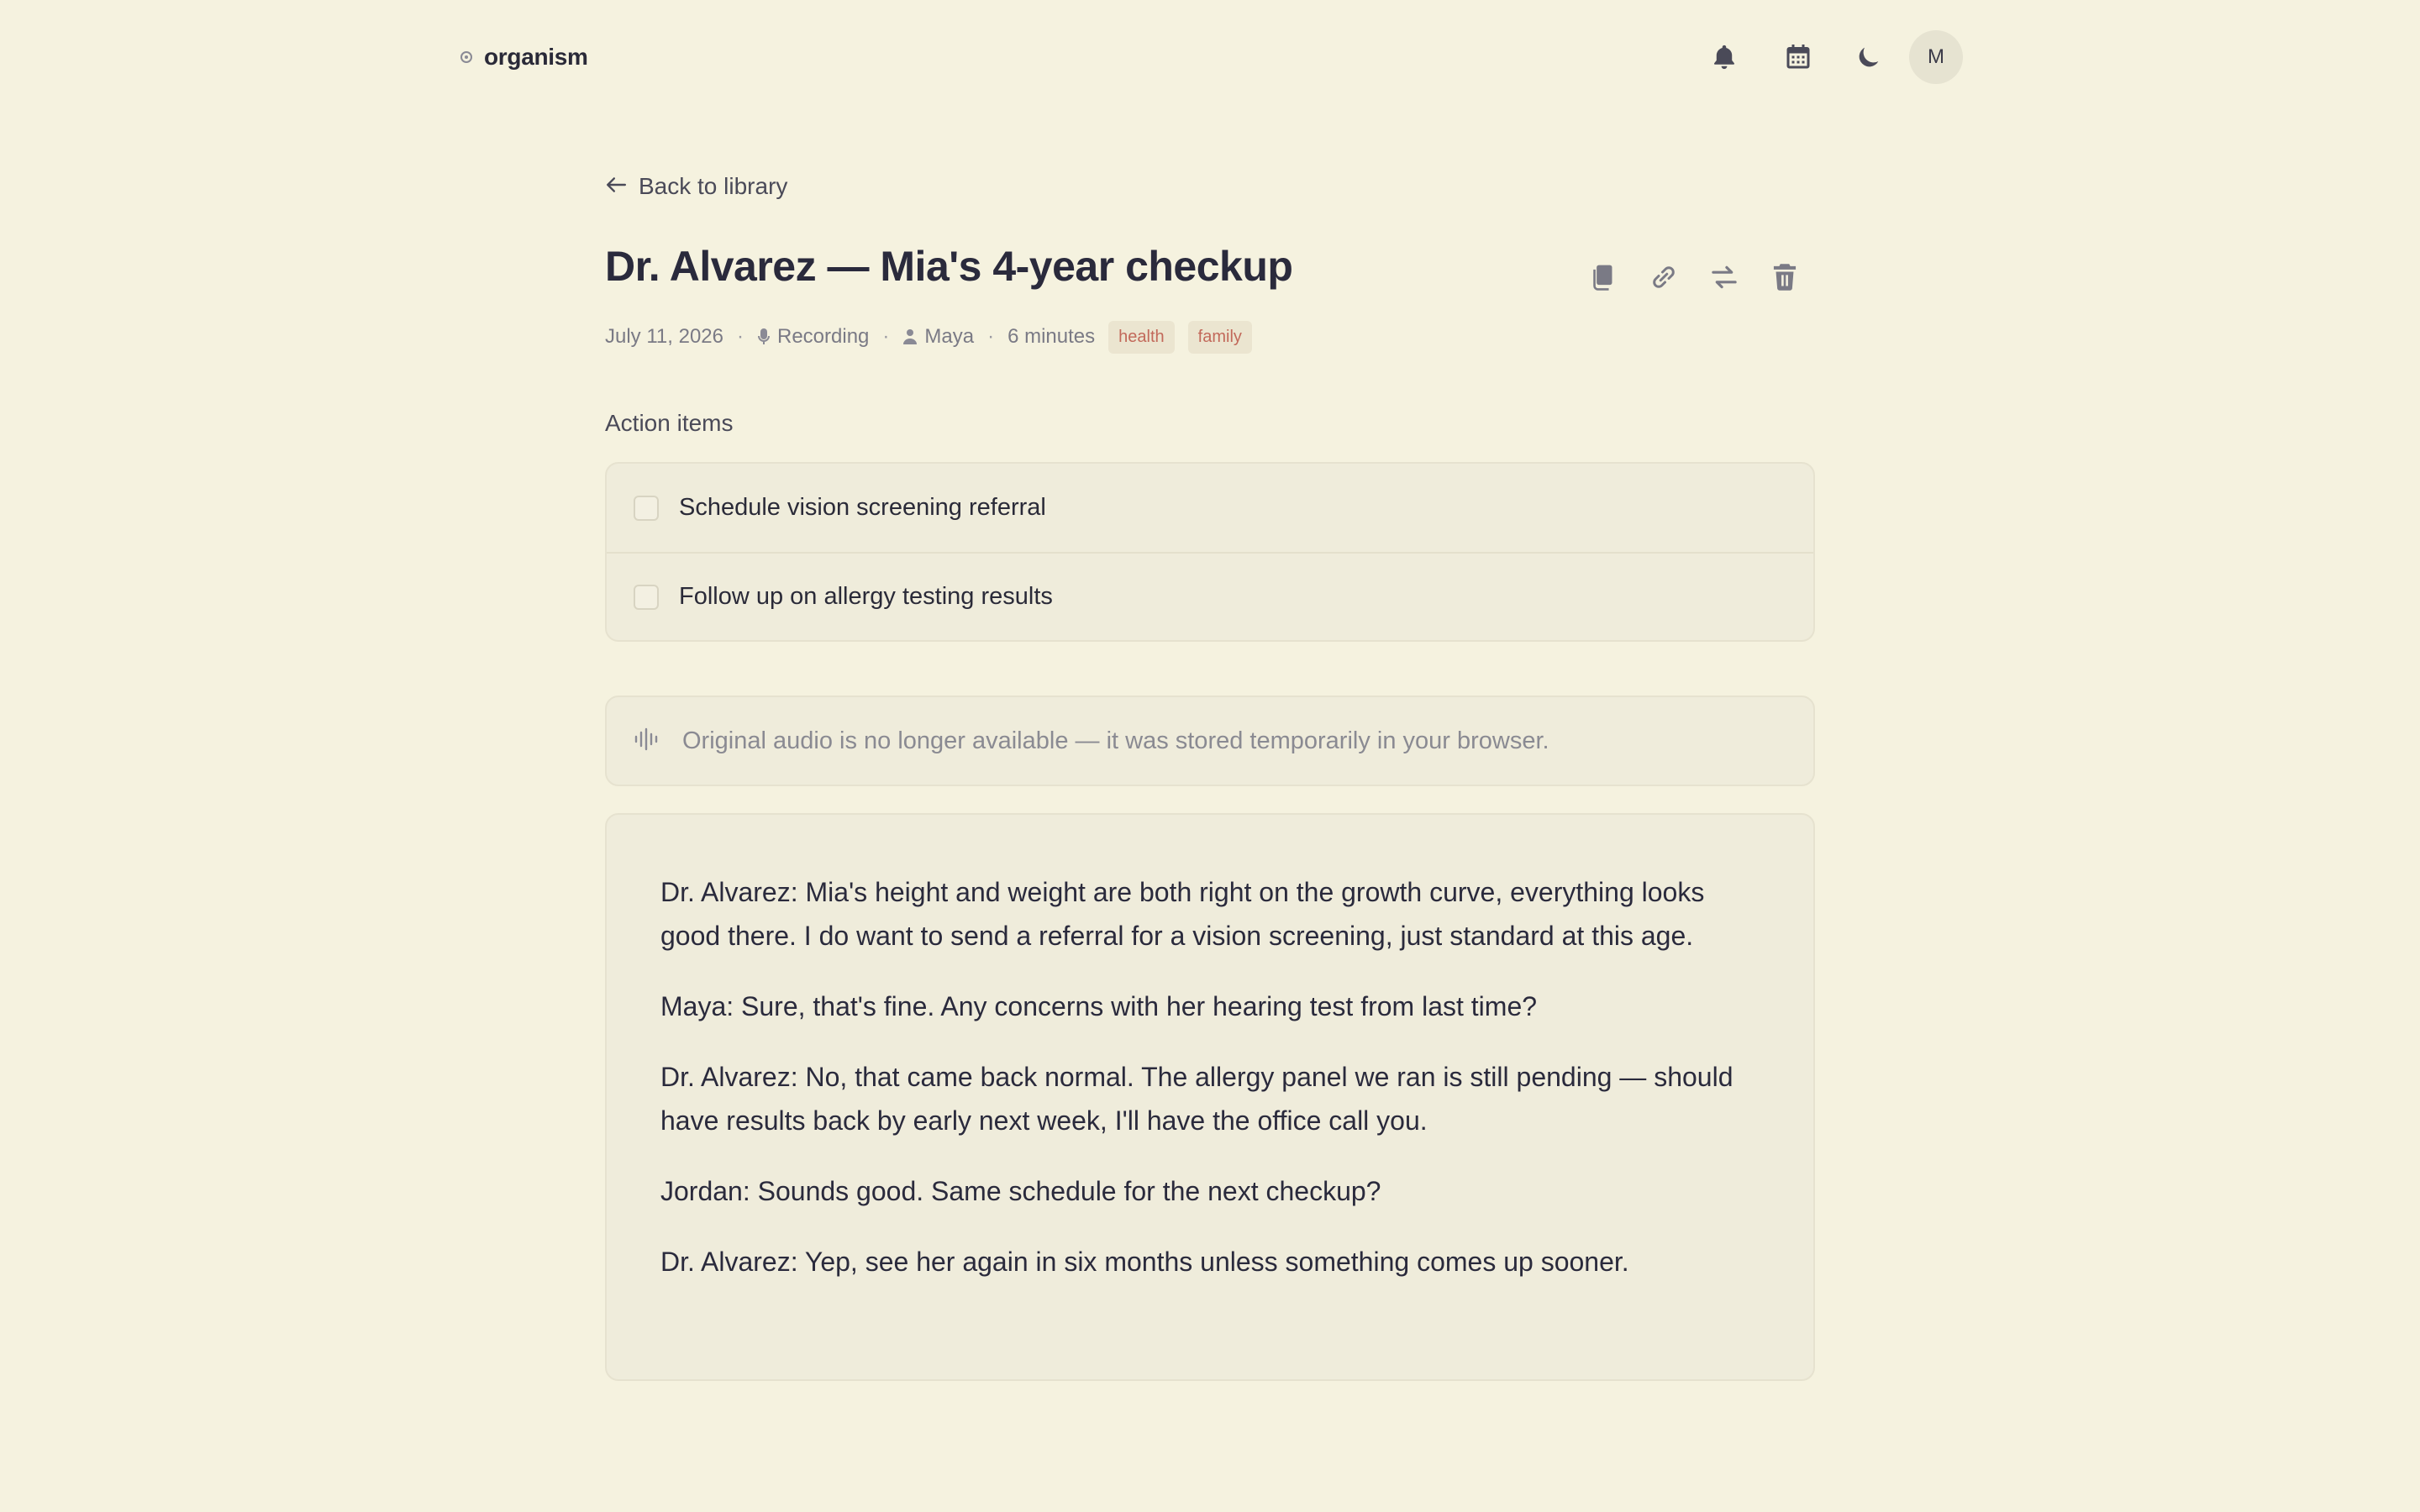  Describe the element at coordinates (863, 507) in the screenshot. I see `action-item-text: Schedule vision screening referral` at that location.